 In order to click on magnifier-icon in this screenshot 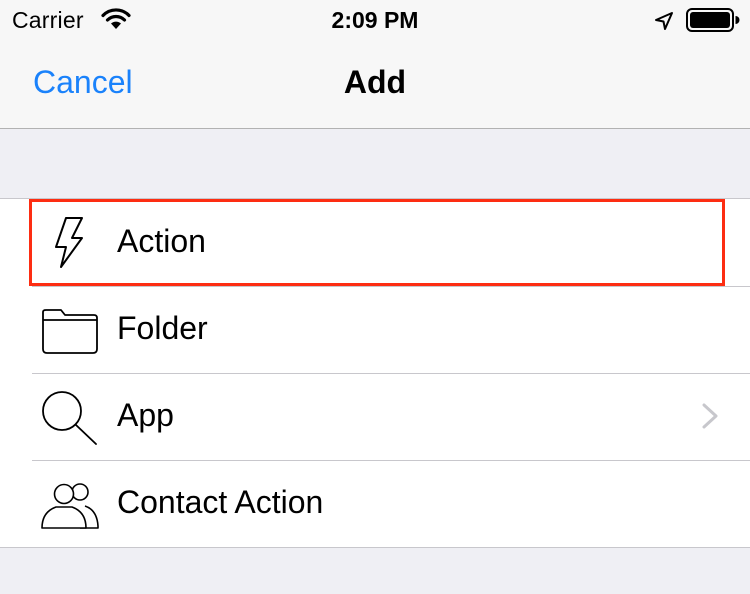, I will do `click(69, 418)`.